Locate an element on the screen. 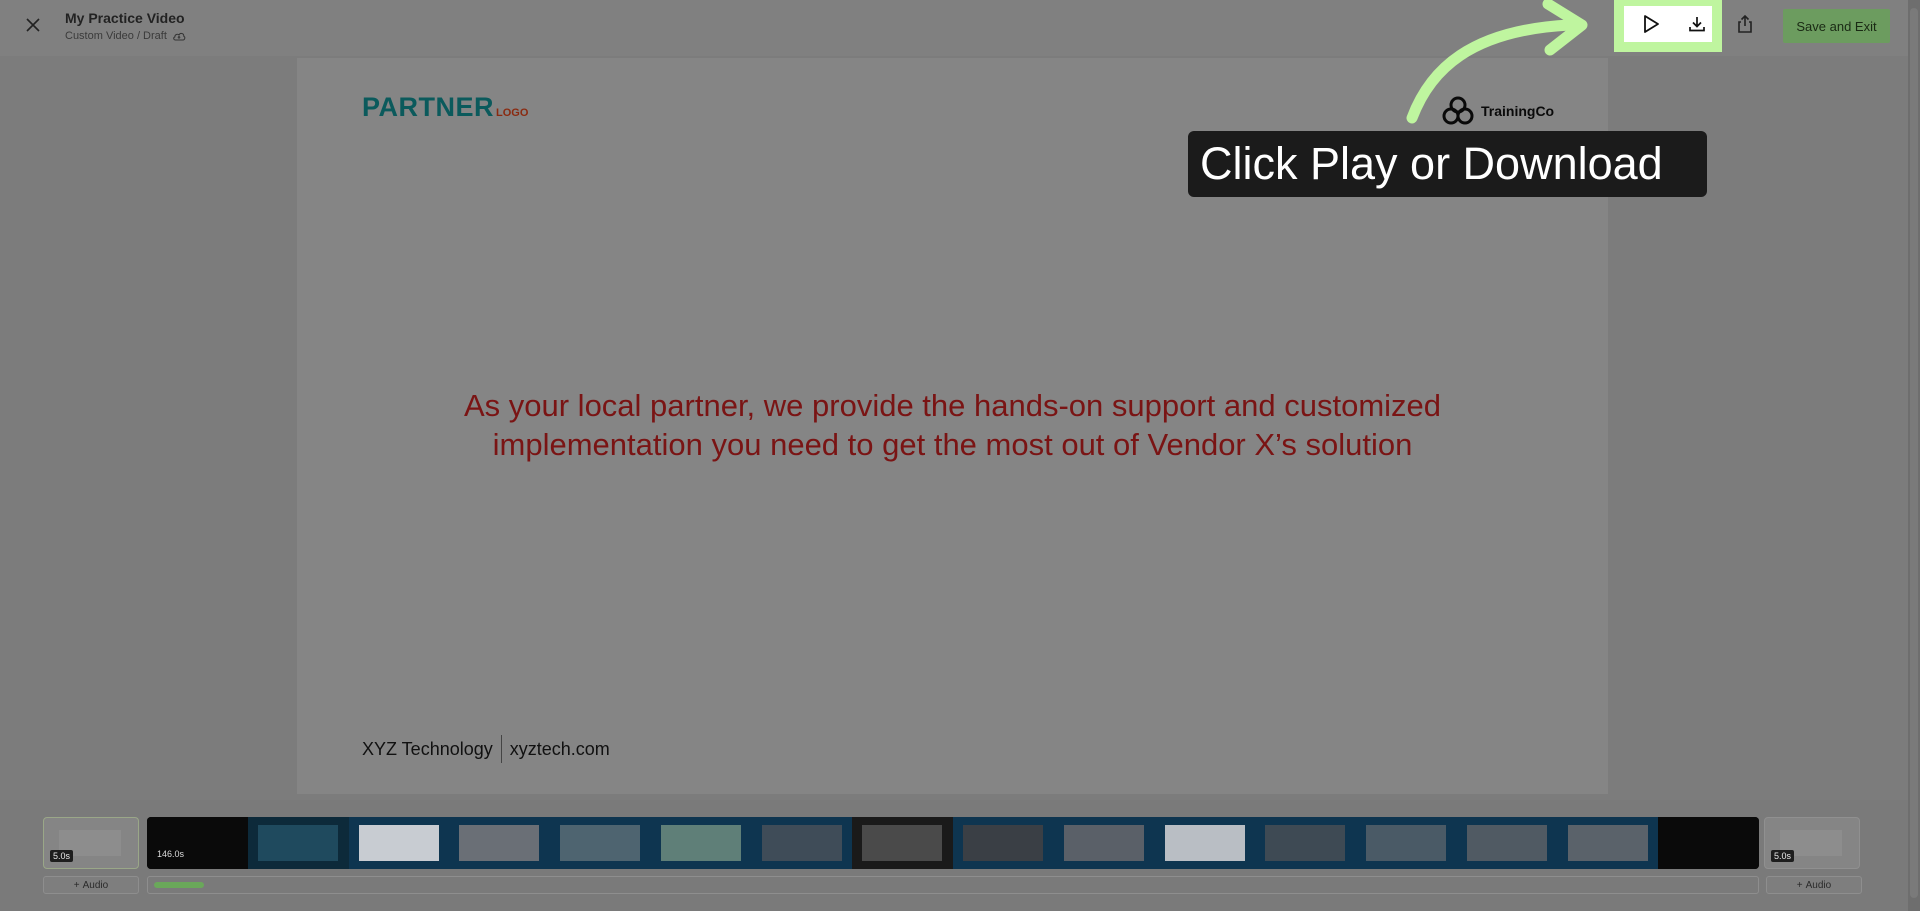 This screenshot has height=911, width=1920. timeline-panel: 5.0s 146.0s 5.0s + Audio + Audio is located at coordinates (960, 855).